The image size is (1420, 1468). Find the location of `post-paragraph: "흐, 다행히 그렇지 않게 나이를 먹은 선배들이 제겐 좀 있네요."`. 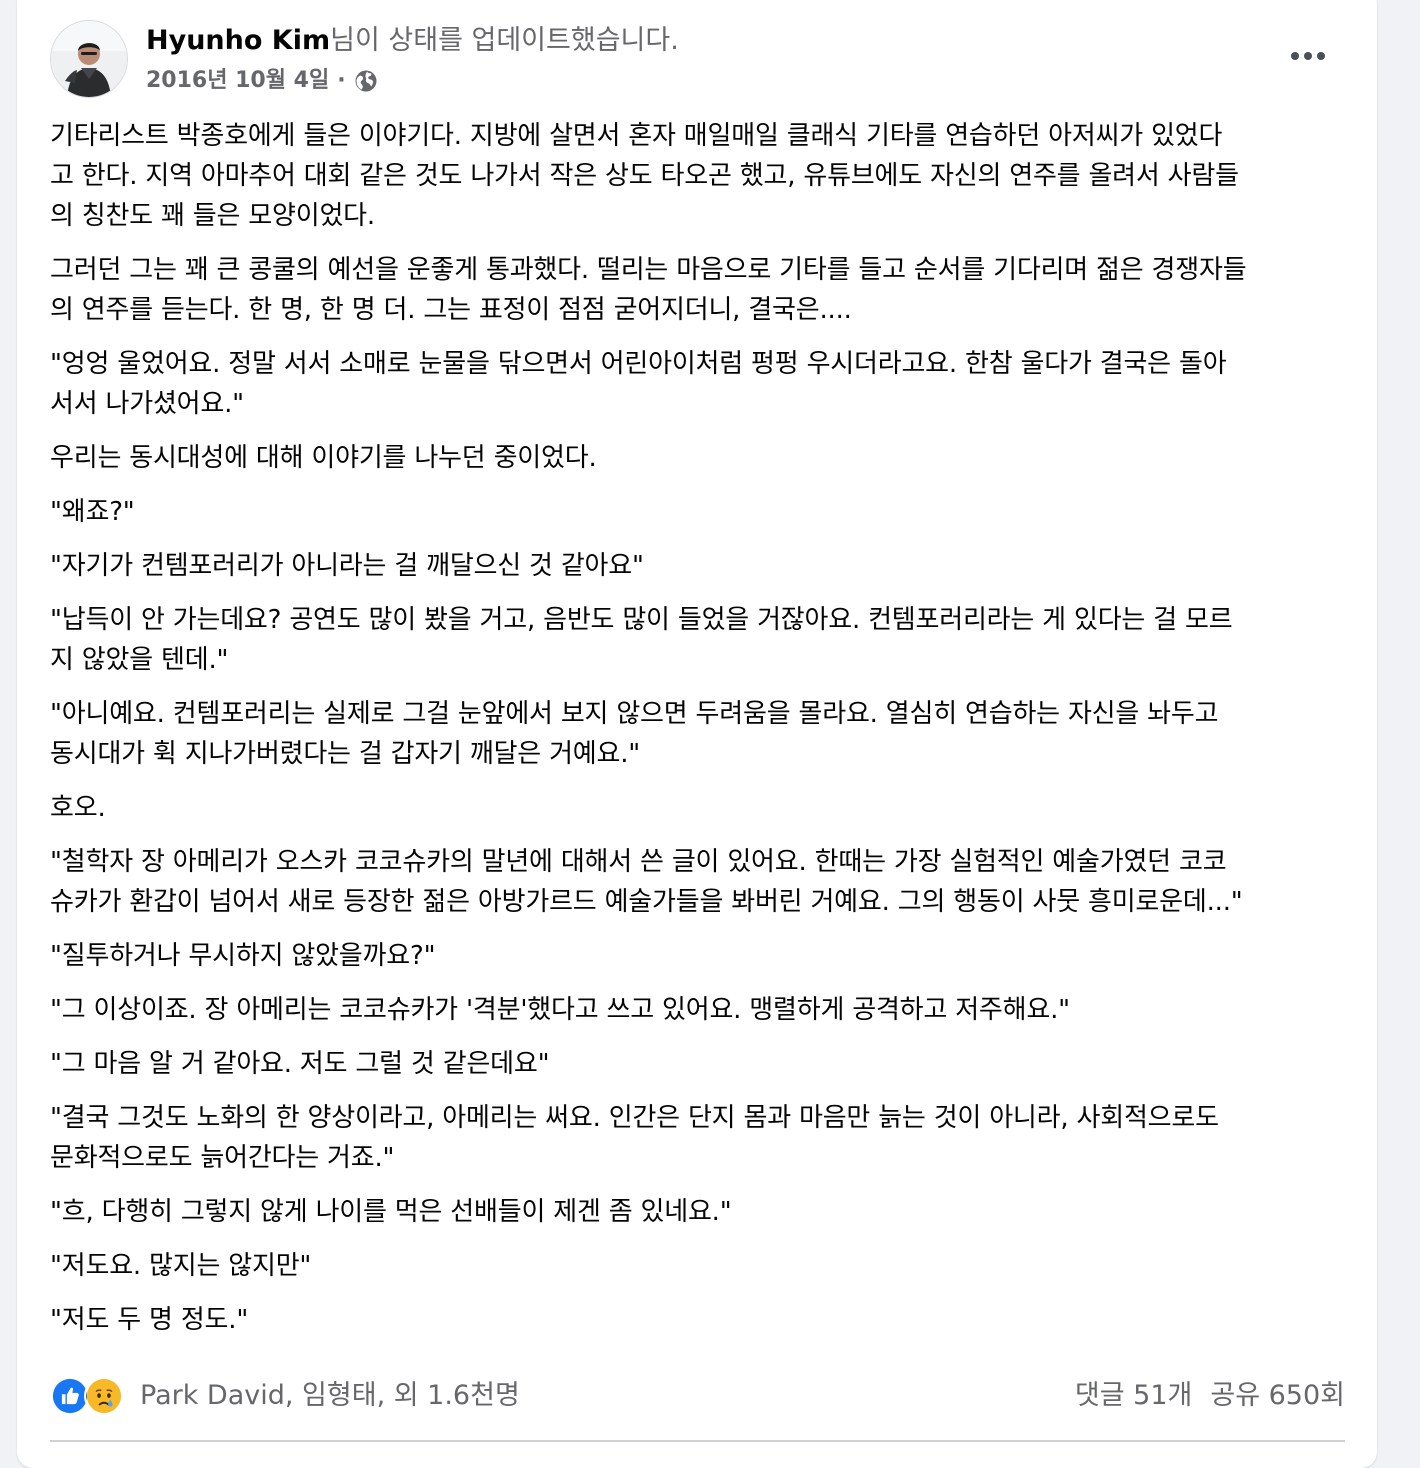

post-paragraph: "흐, 다행히 그렇지 않게 나이를 먹은 선배들이 제겐 좀 있네요." is located at coordinates (700, 1212).